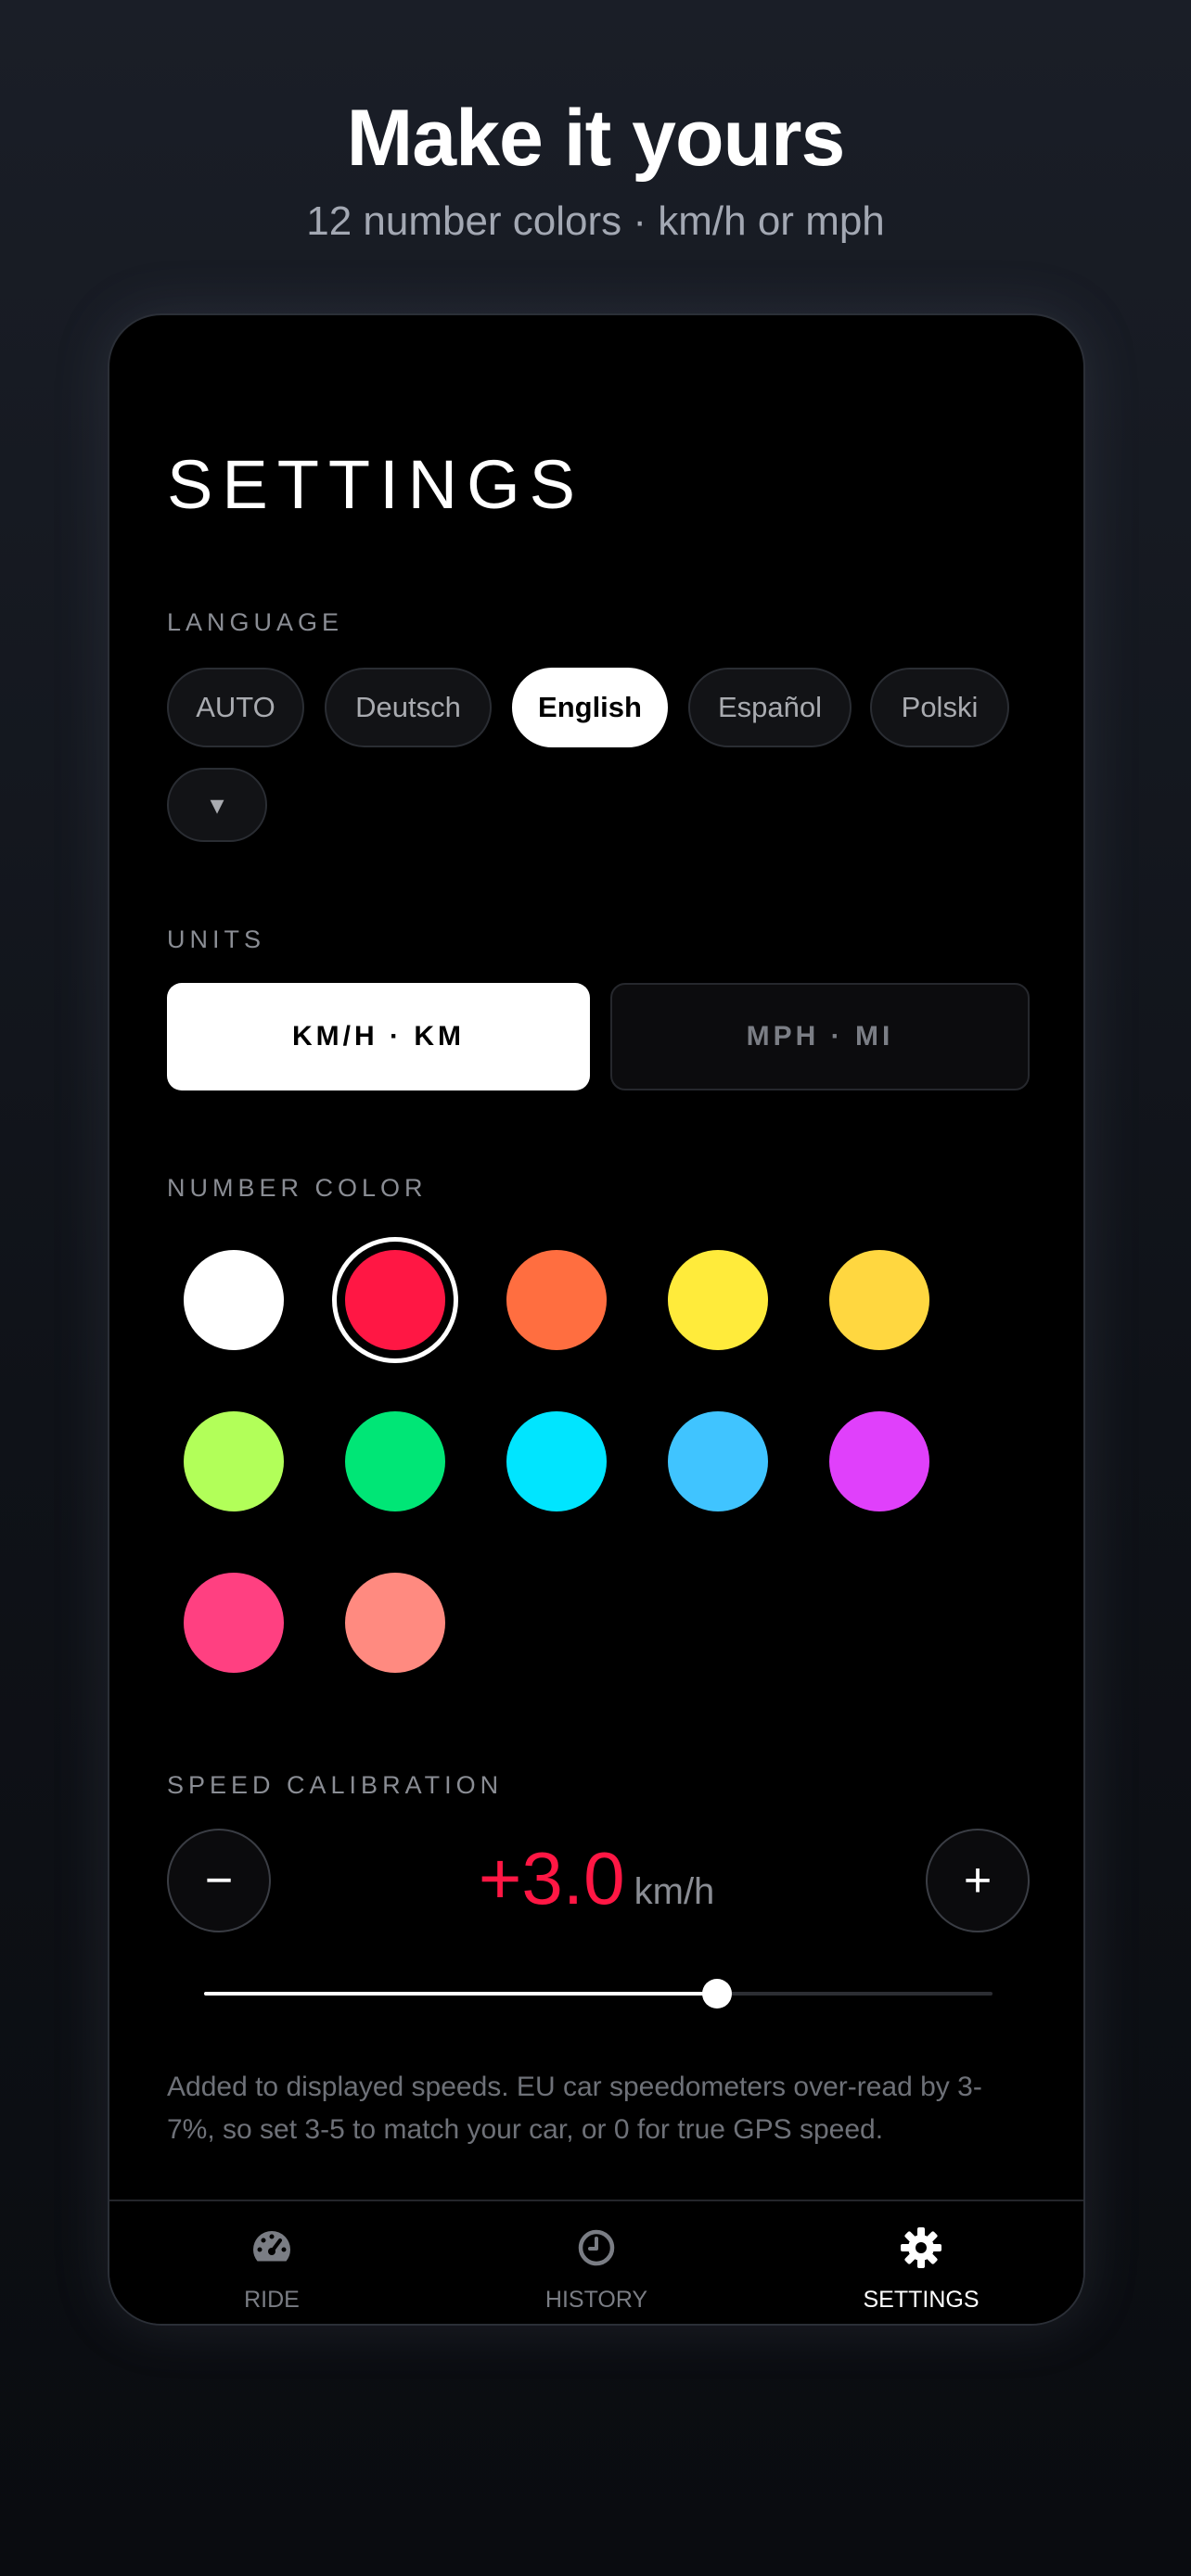 This screenshot has height=2576, width=1191. What do you see at coordinates (597, 2247) in the screenshot?
I see `clock-icon` at bounding box center [597, 2247].